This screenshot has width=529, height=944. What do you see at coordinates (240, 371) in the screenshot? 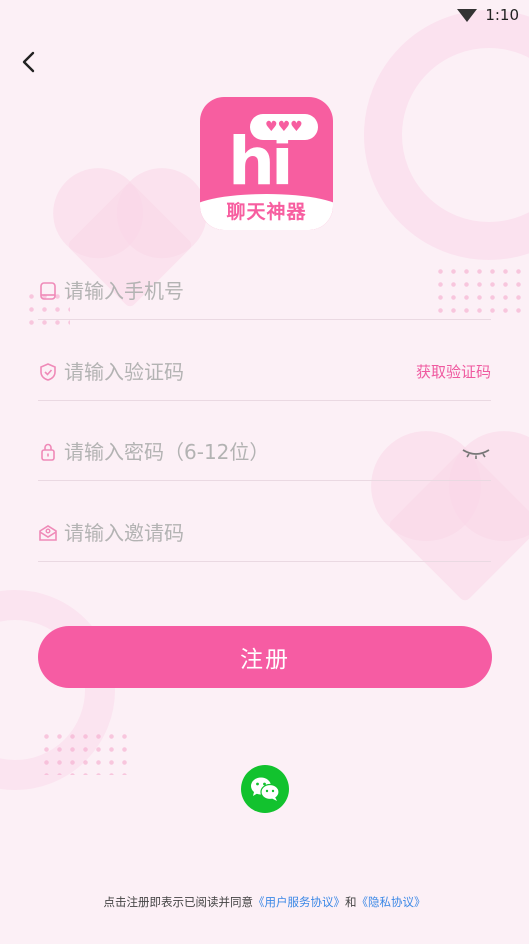
I see `verification-code-input` at bounding box center [240, 371].